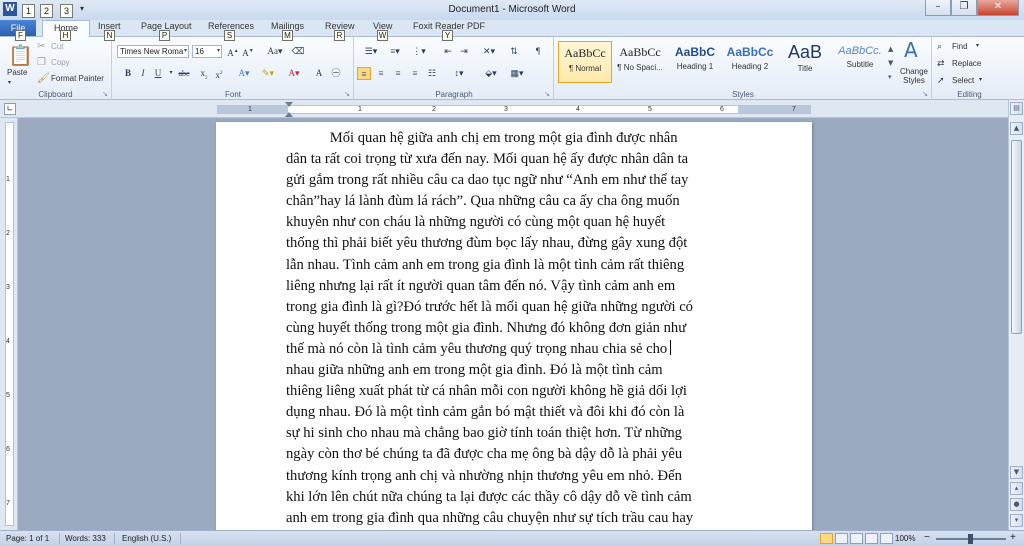 This screenshot has height=546, width=1024. Describe the element at coordinates (85, 538) in the screenshot. I see `word-count: Words: 333` at that location.